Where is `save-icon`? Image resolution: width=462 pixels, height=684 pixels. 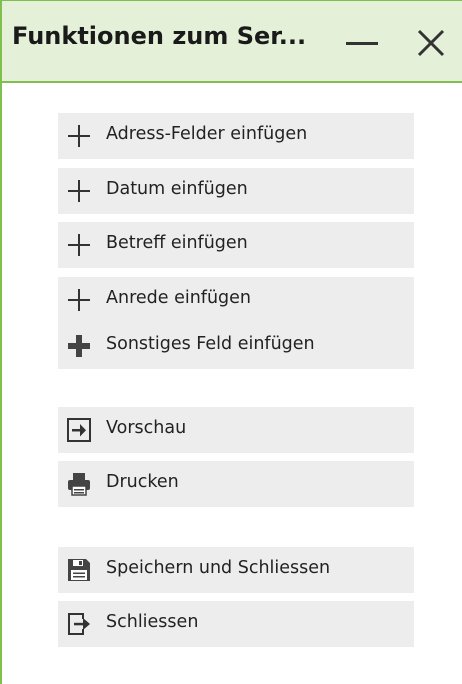
save-icon is located at coordinates (79, 570).